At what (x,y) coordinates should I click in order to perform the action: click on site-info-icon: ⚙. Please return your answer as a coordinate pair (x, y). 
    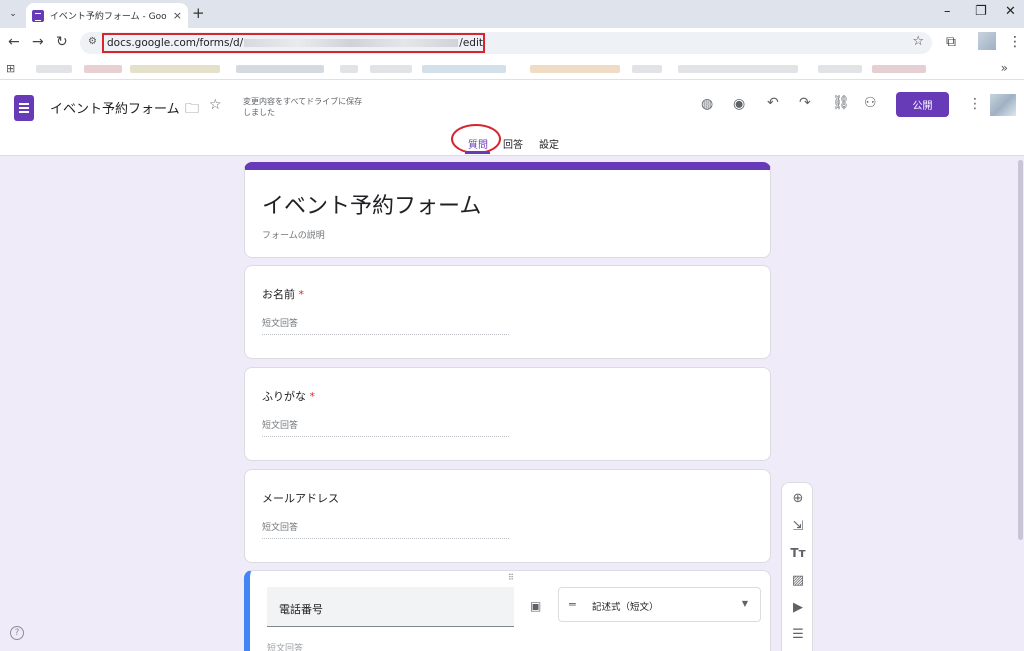
    Looking at the image, I should click on (92, 41).